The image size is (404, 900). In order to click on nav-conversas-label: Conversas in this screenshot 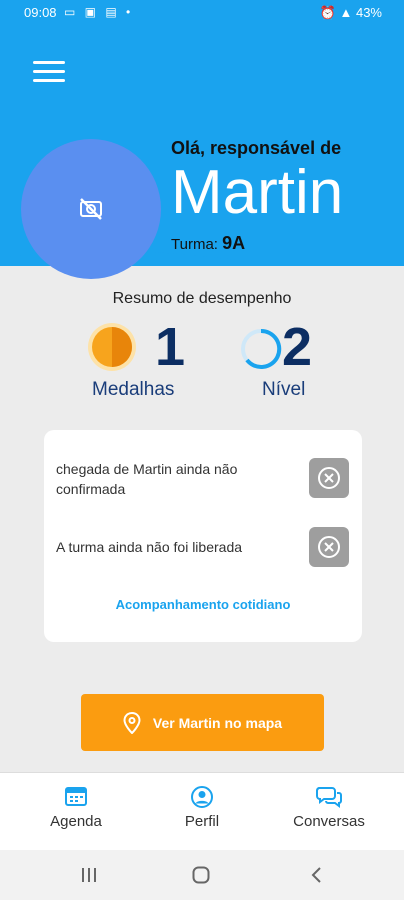, I will do `click(329, 821)`.